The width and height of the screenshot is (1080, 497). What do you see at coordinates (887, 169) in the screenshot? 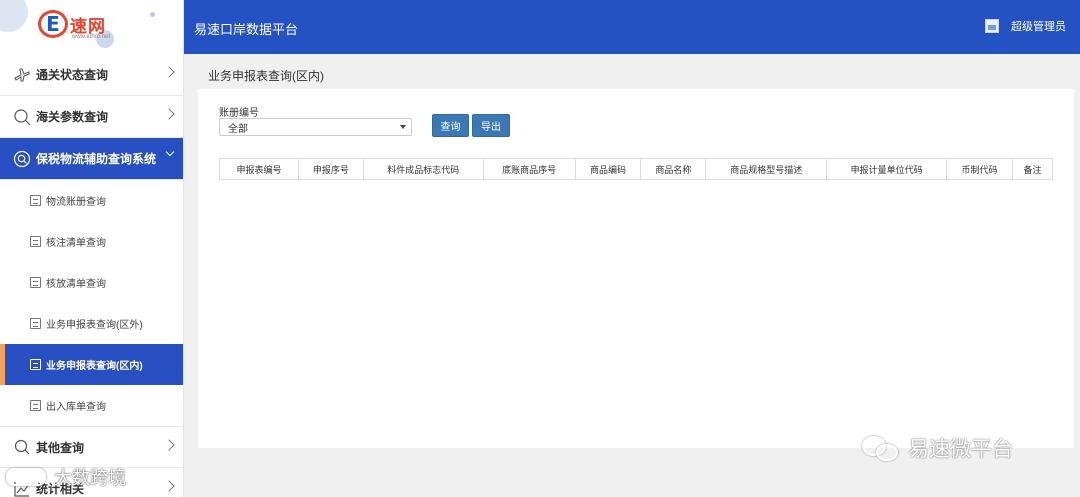
I see `column-header: 申报计量单位代码` at bounding box center [887, 169].